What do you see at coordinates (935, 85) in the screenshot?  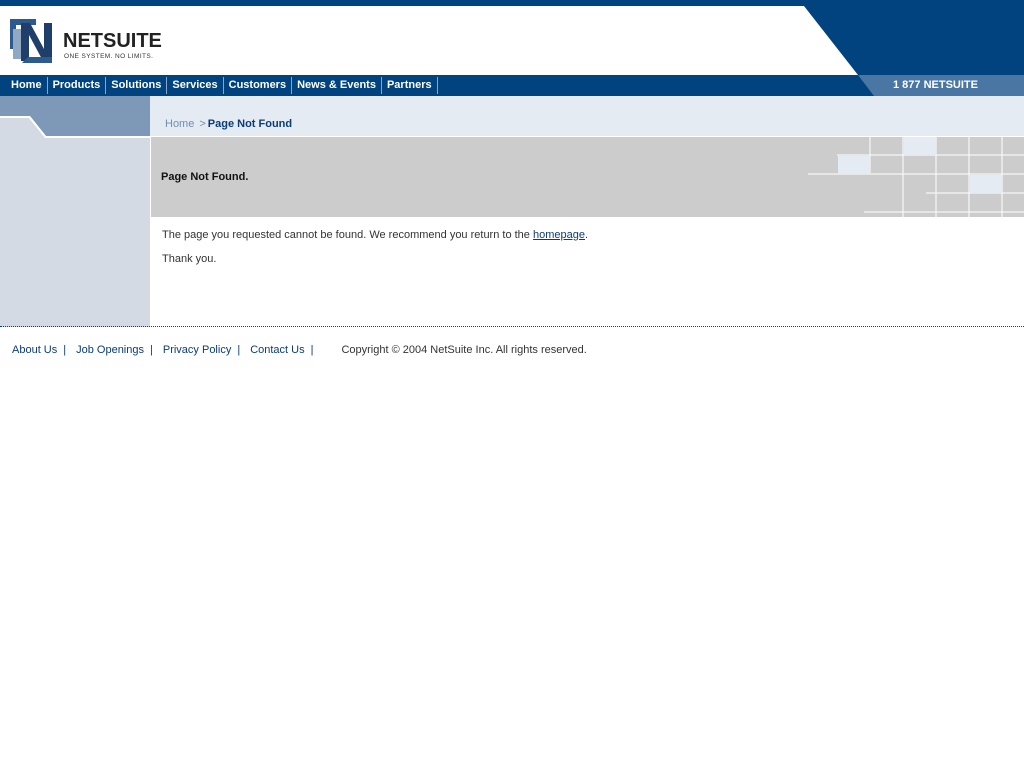 I see `phone-number: 1 877 NETSUITE` at bounding box center [935, 85].